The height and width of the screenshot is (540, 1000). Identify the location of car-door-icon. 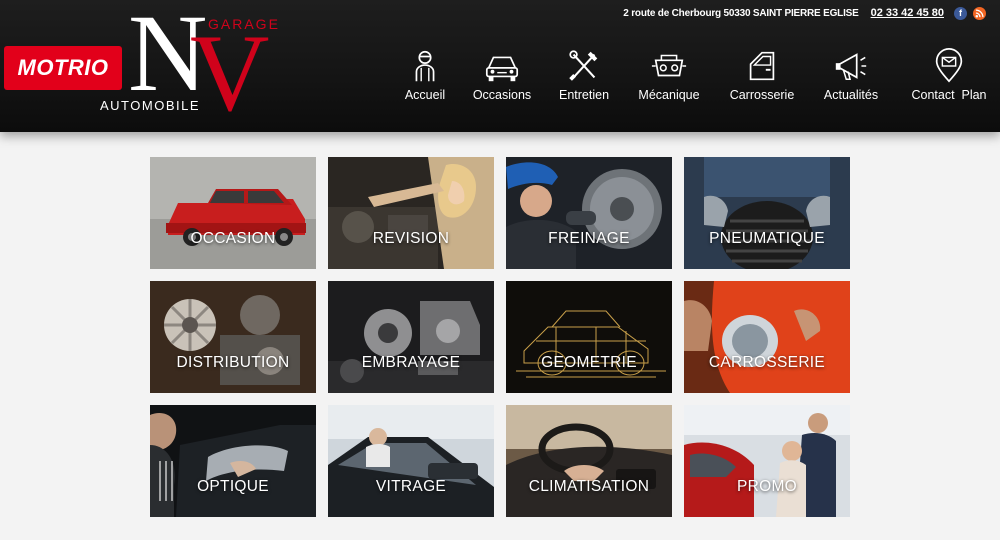
(762, 66).